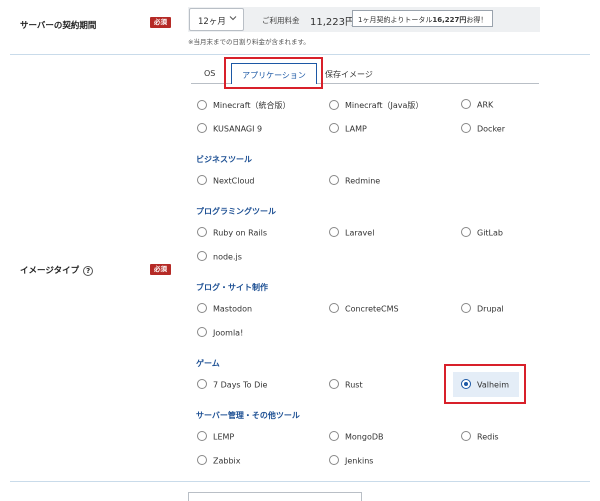 This screenshot has height=501, width=600. Describe the element at coordinates (477, 20) in the screenshot. I see `discount-suffix: お得！` at that location.